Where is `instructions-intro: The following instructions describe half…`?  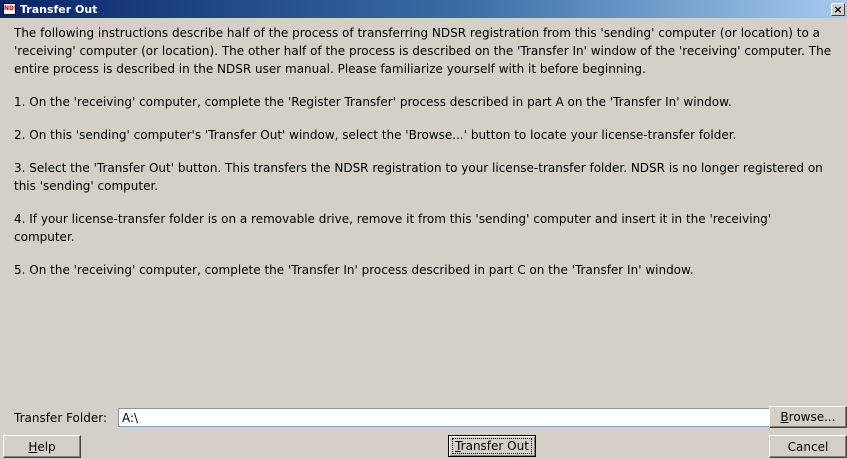 instructions-intro: The following instructions describe half… is located at coordinates (423, 51).